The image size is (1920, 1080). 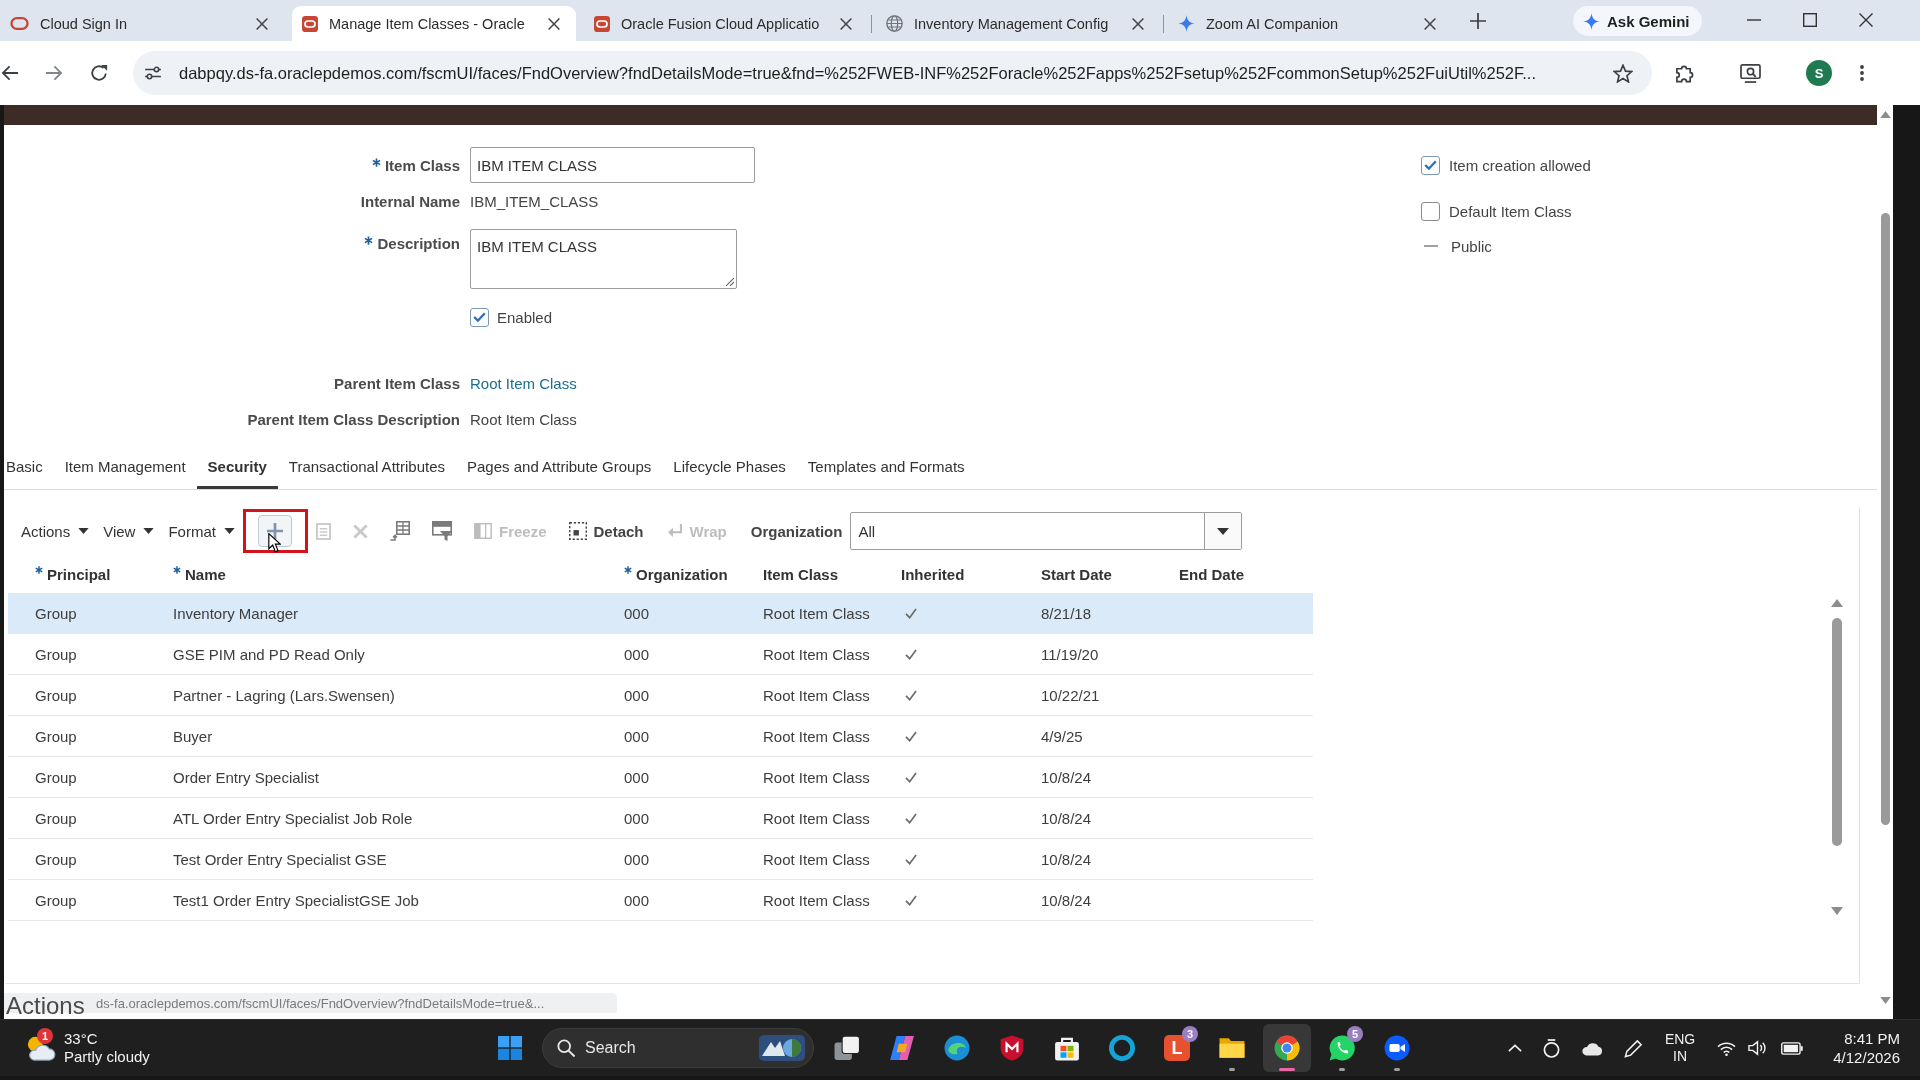 What do you see at coordinates (1046, 531) in the screenshot?
I see `select-field: All` at bounding box center [1046, 531].